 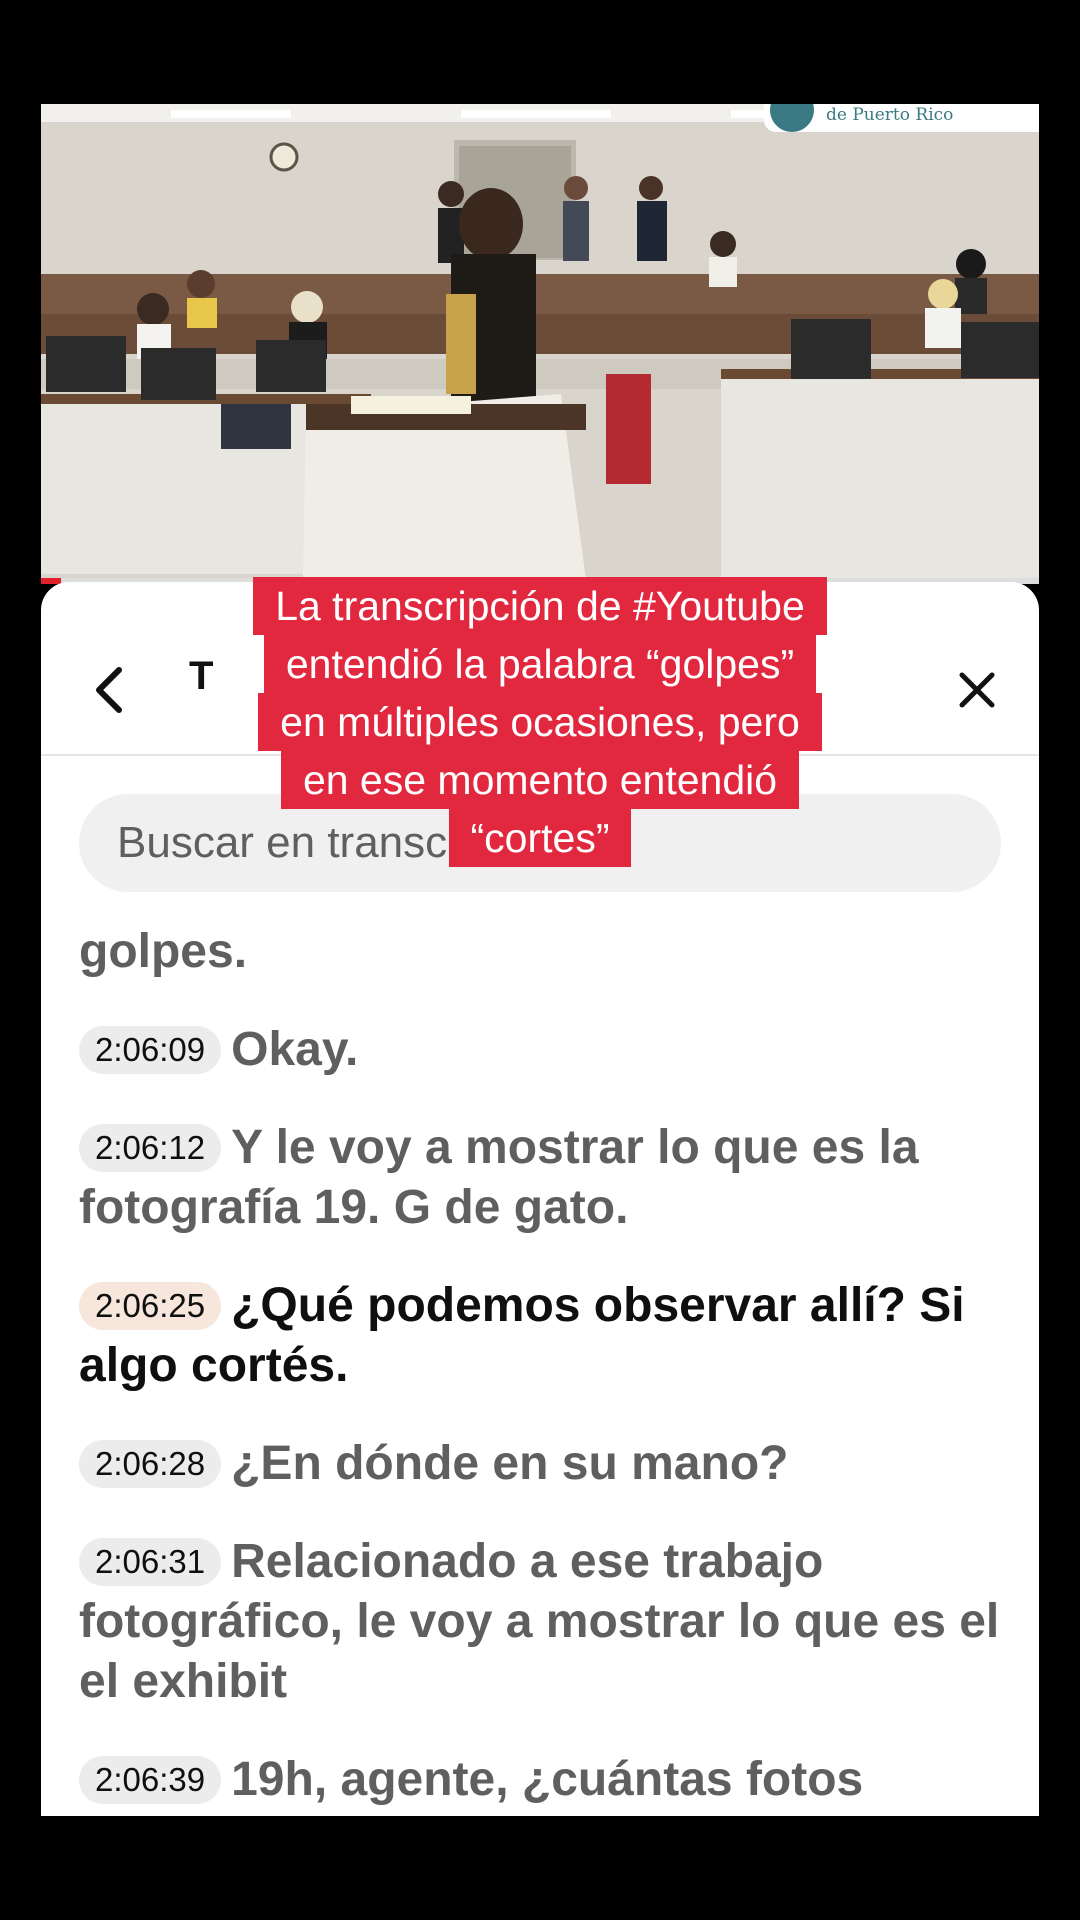 What do you see at coordinates (510, 1463) in the screenshot?
I see `segment-text: ¿En dónde en su mano?` at bounding box center [510, 1463].